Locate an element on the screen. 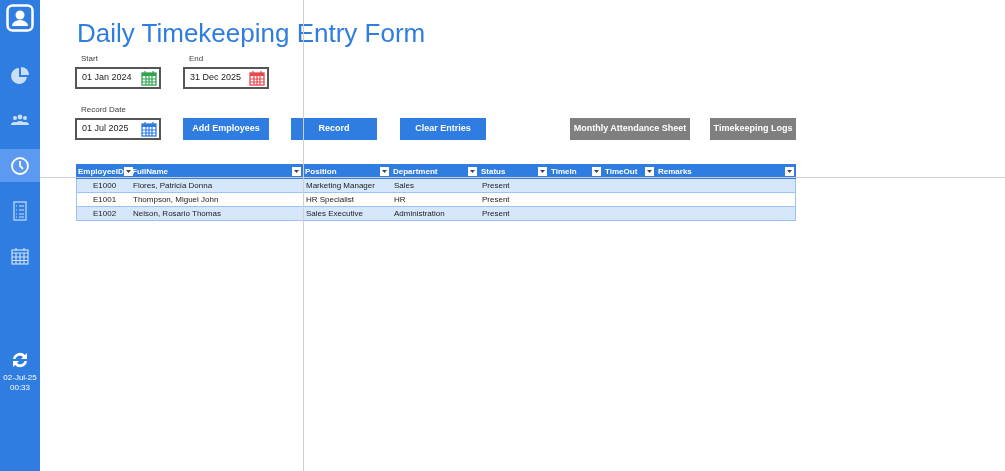 The height and width of the screenshot is (471, 1005). table-cell: Sales Executive is located at coordinates (334, 213).